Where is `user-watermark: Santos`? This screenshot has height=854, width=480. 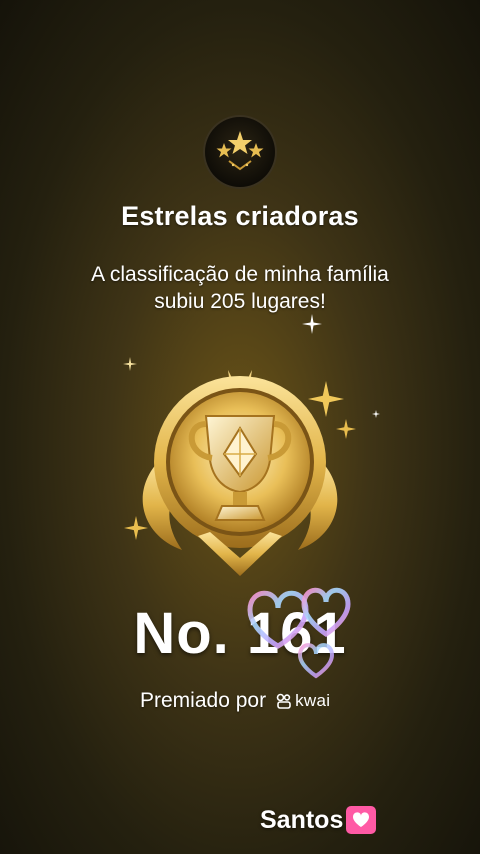 user-watermark: Santos is located at coordinates (318, 820).